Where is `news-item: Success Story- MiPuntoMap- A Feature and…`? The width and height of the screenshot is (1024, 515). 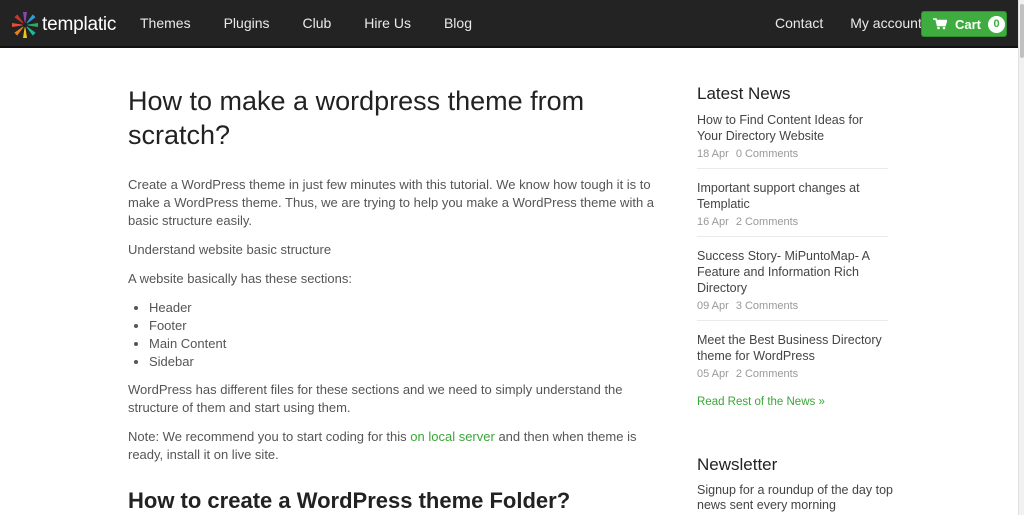
news-item: Success Story- MiPuntoMap- A Feature and… is located at coordinates (792, 284).